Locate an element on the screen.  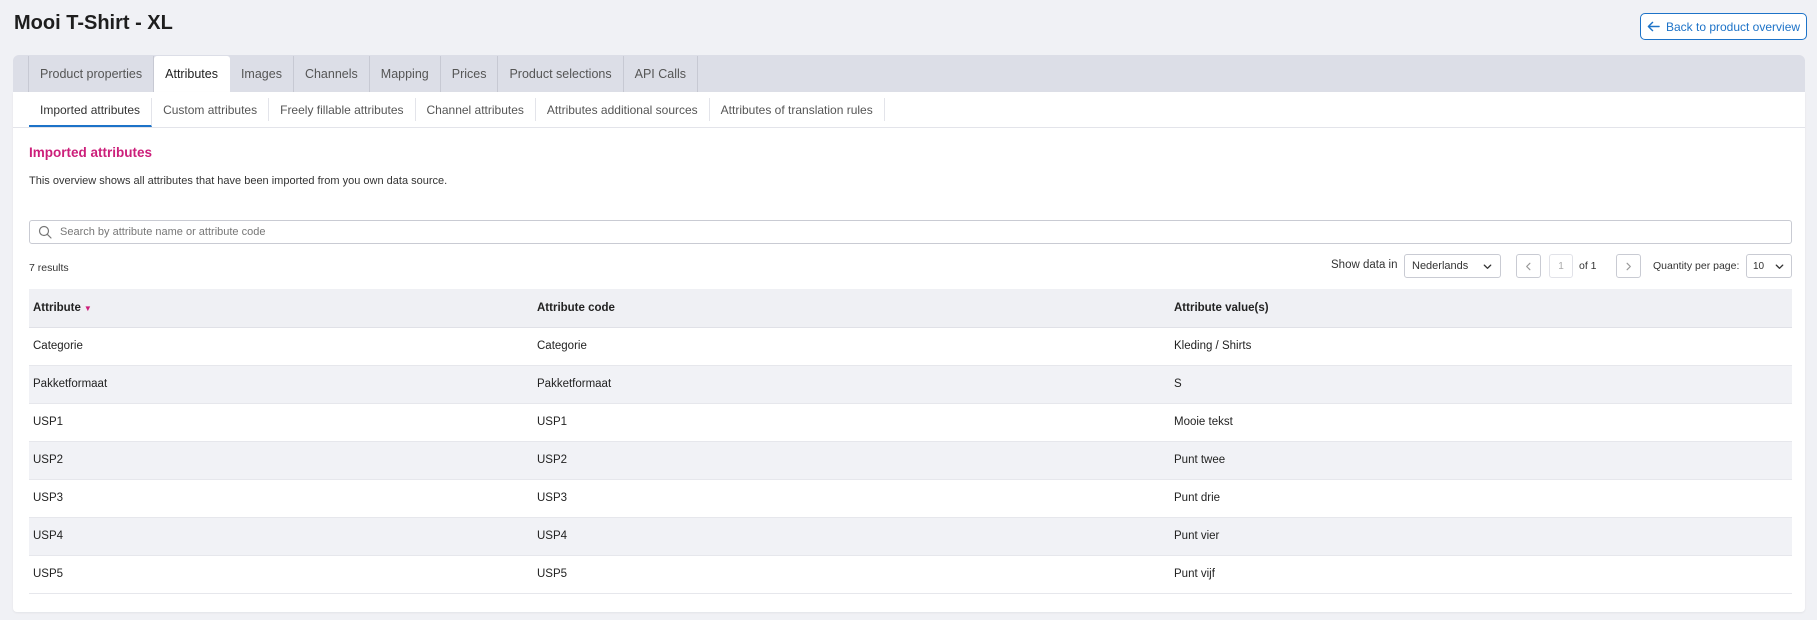
chevron-left-icon is located at coordinates (1528, 266).